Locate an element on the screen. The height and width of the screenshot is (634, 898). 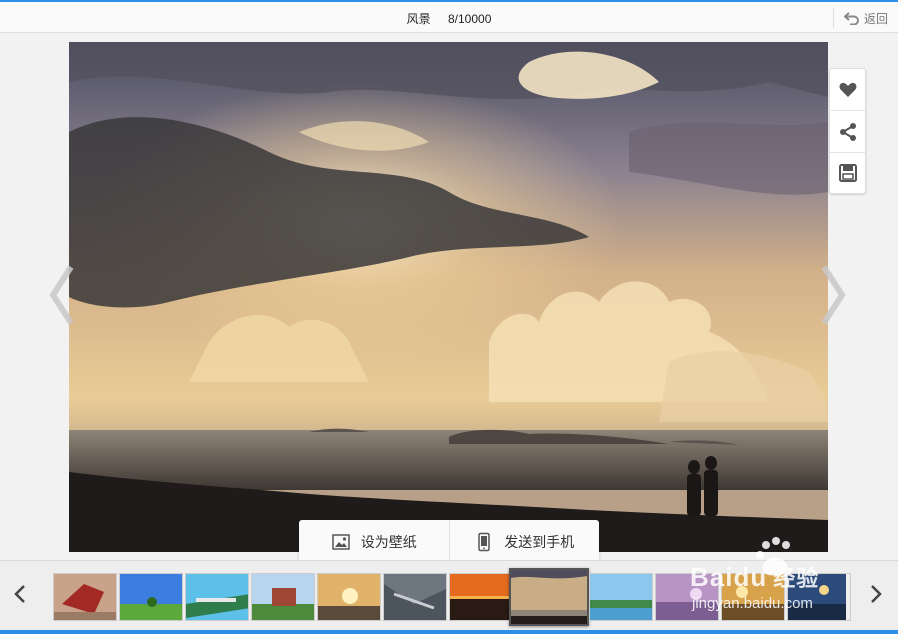
strip-prev-button is located at coordinates (20, 594).